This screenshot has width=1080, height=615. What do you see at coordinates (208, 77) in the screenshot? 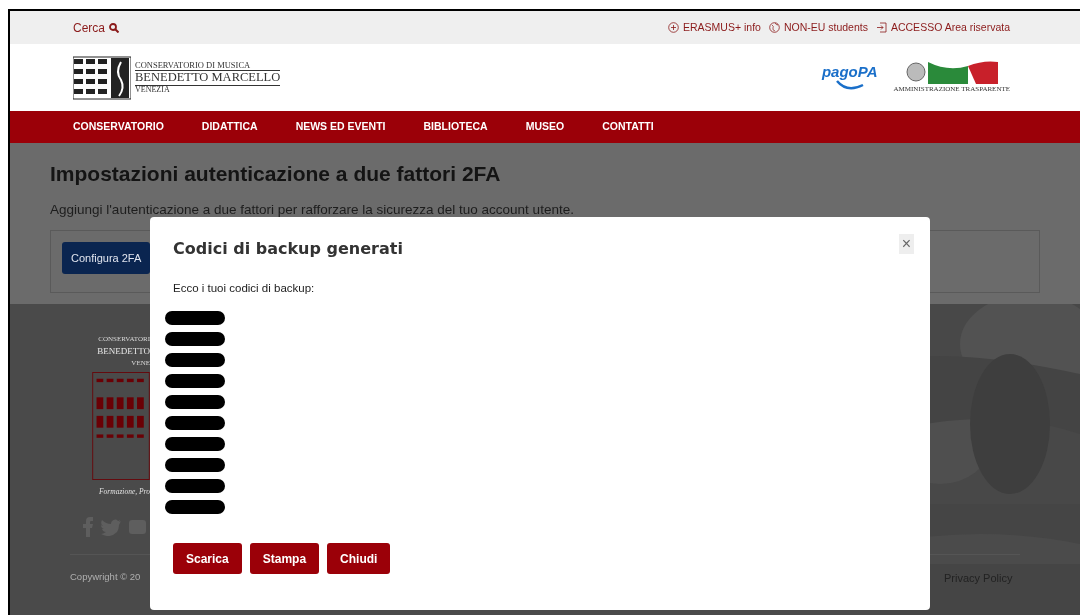
I see `logo-text: BENEDETTO MARCELLO` at bounding box center [208, 77].